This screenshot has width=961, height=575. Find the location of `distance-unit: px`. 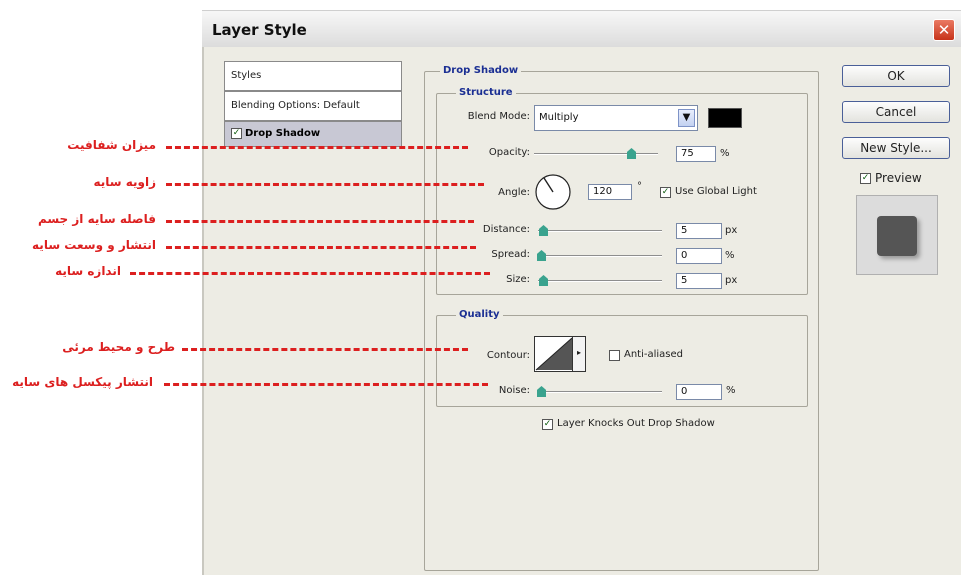

distance-unit: px is located at coordinates (731, 230).